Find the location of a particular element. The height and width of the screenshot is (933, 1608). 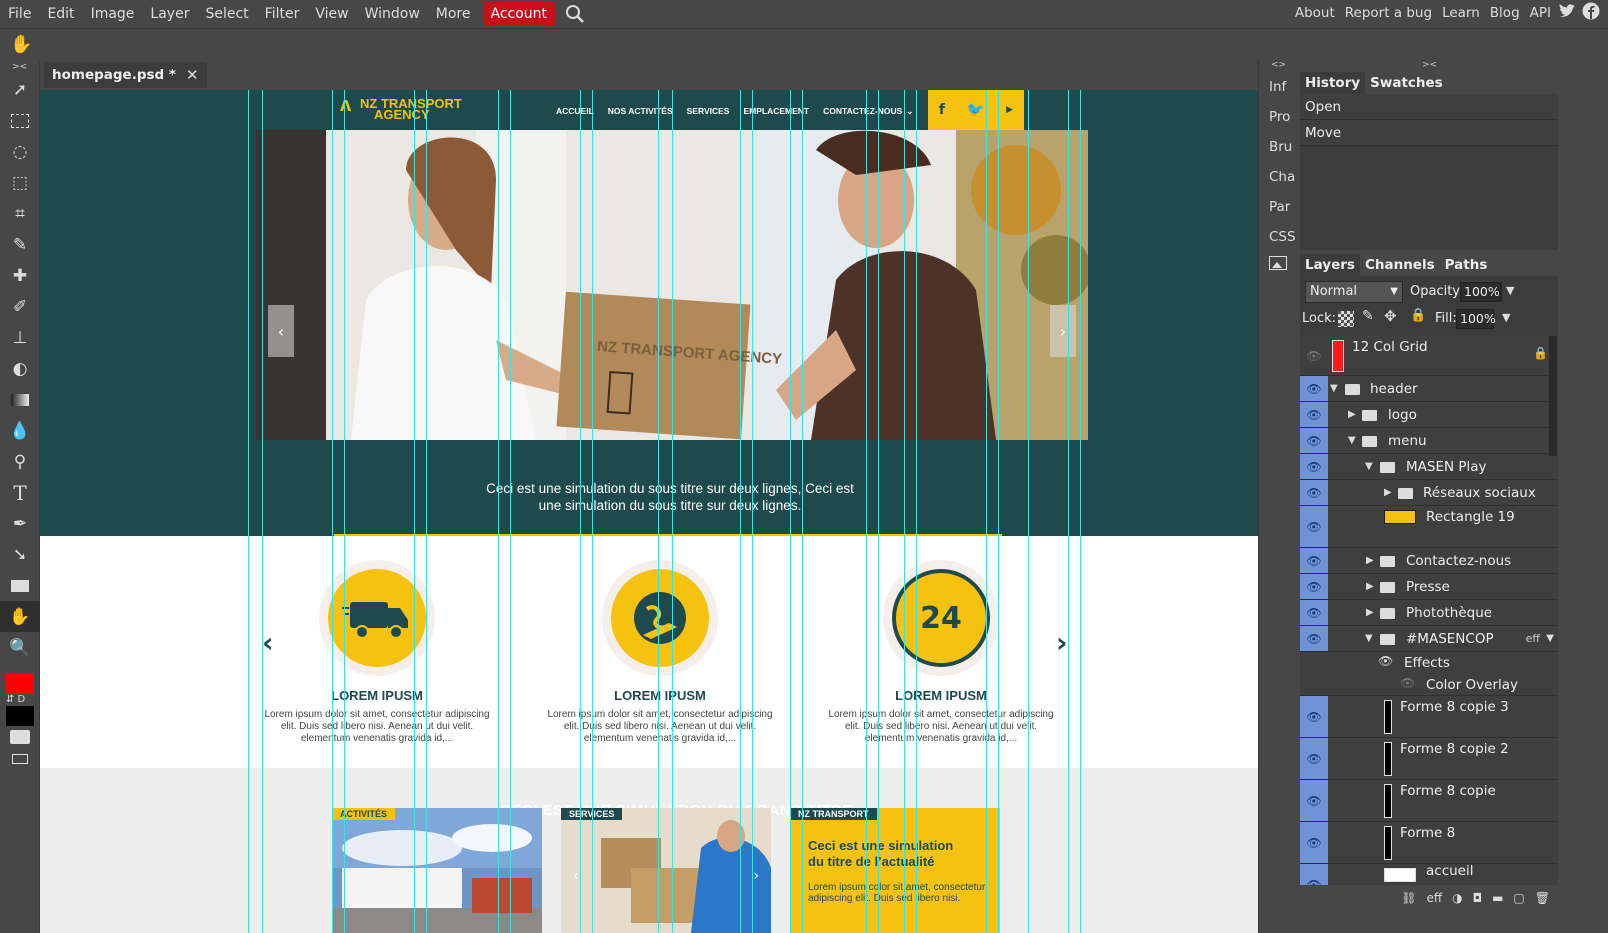

layer-mask-icon: ◘ is located at coordinates (1478, 898).